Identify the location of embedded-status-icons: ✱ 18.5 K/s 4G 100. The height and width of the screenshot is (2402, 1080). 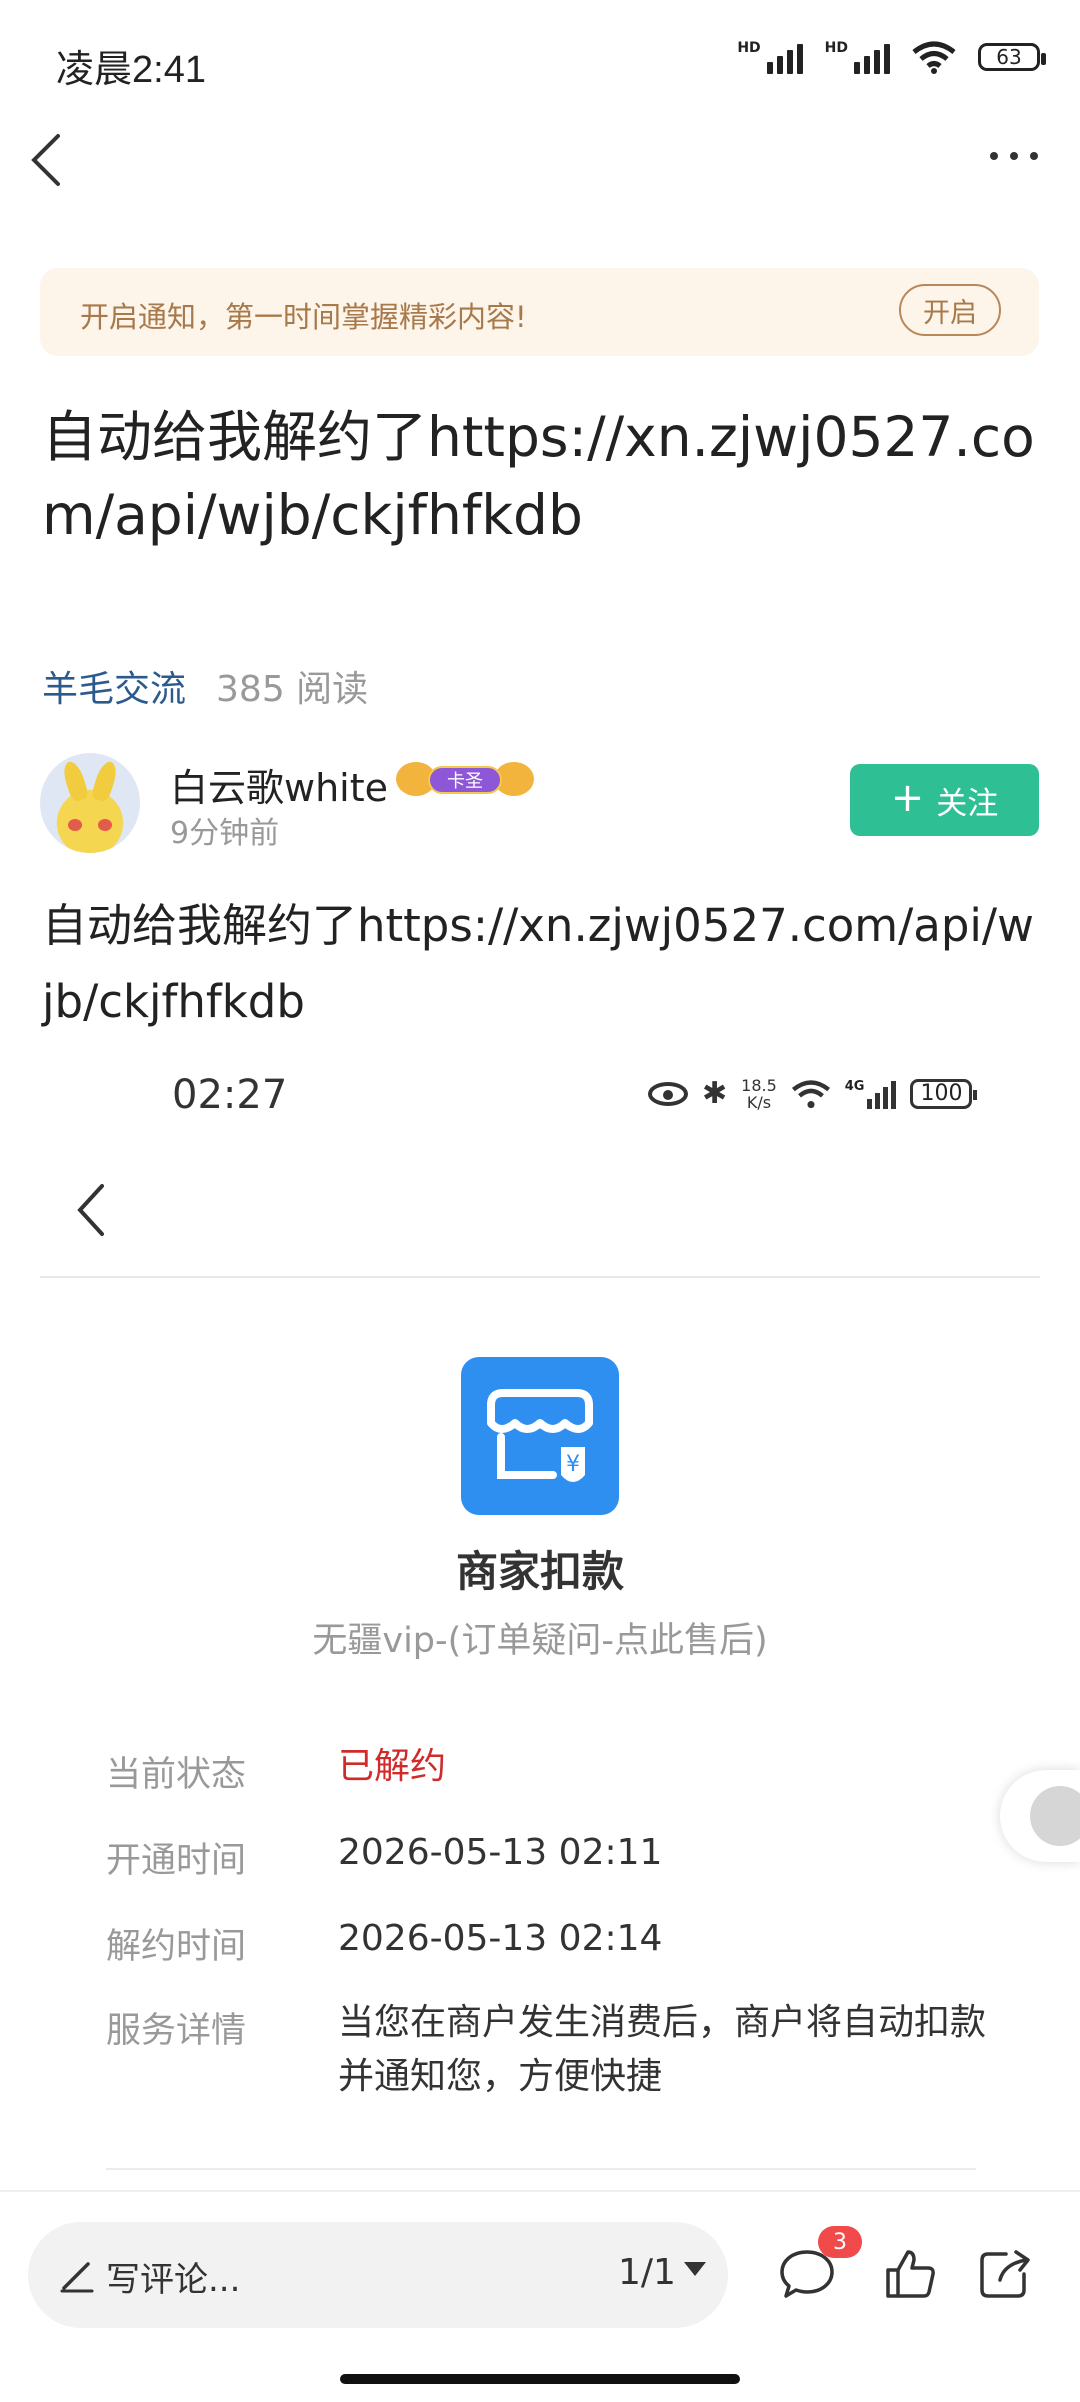
(813, 1093).